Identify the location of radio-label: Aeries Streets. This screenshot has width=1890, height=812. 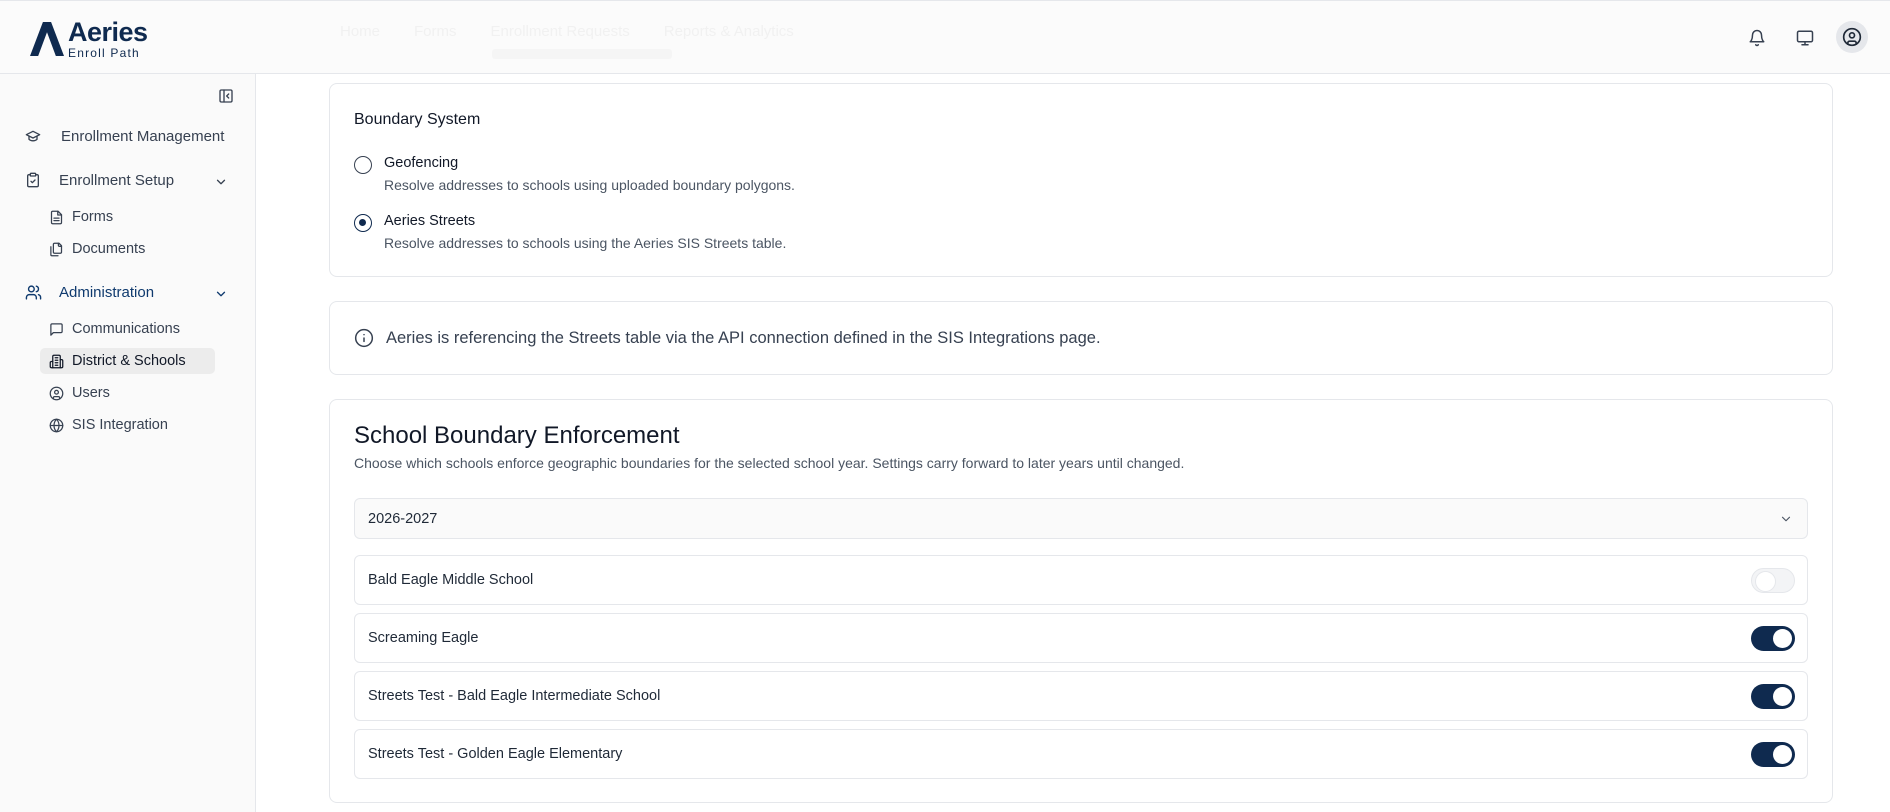
(430, 221).